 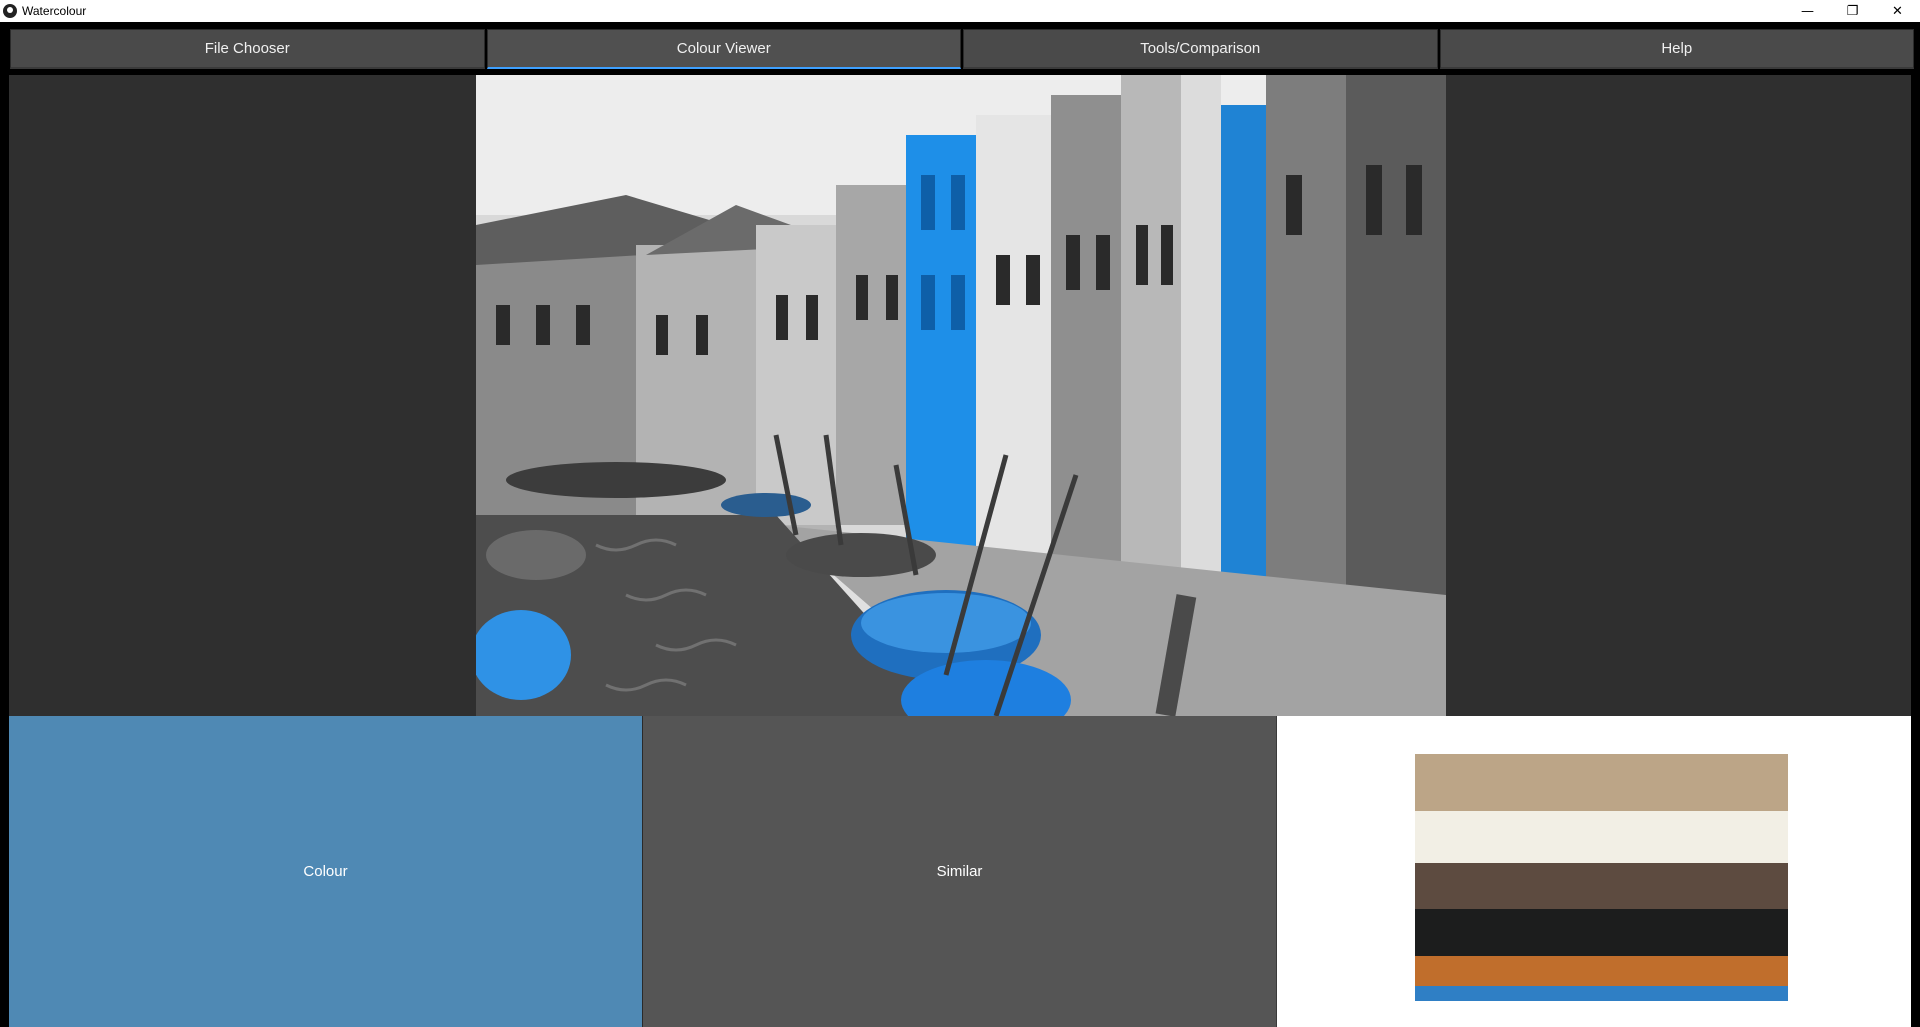 I want to click on tab-help: Help, so click(x=1676, y=49).